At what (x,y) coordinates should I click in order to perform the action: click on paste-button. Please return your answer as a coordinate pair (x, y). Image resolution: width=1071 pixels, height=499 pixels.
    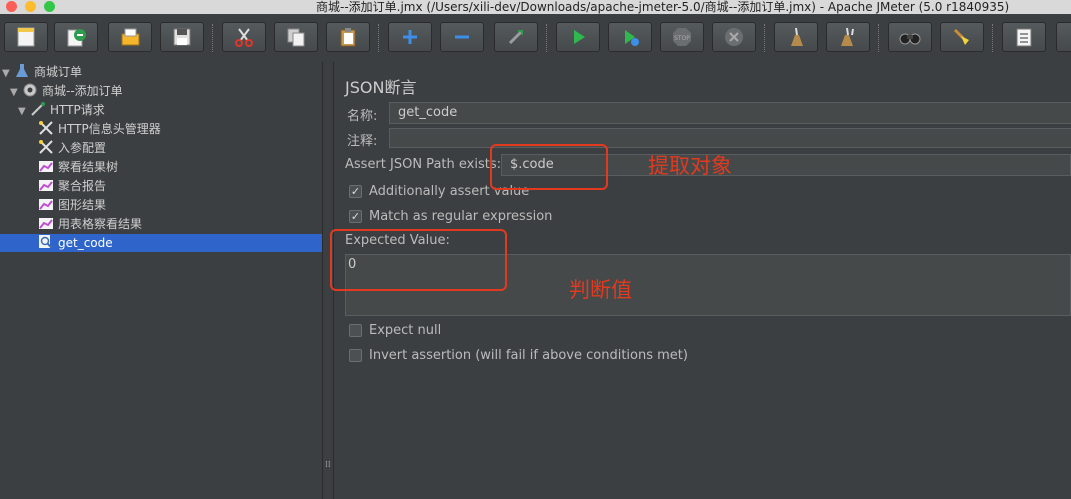
    Looking at the image, I should click on (348, 37).